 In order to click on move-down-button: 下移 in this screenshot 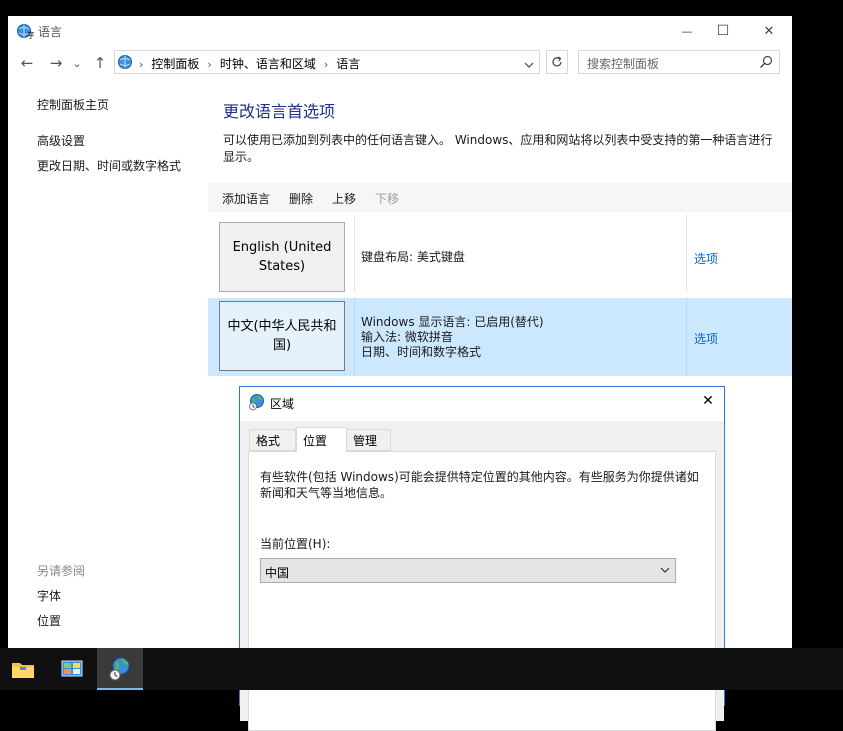, I will do `click(387, 199)`.